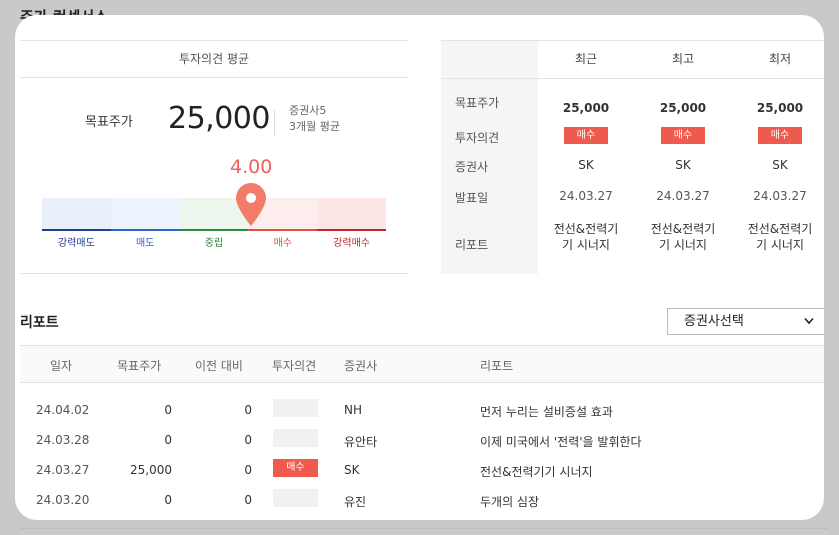  Describe the element at coordinates (145, 214) in the screenshot. I see `gauge-segment-sell` at that location.